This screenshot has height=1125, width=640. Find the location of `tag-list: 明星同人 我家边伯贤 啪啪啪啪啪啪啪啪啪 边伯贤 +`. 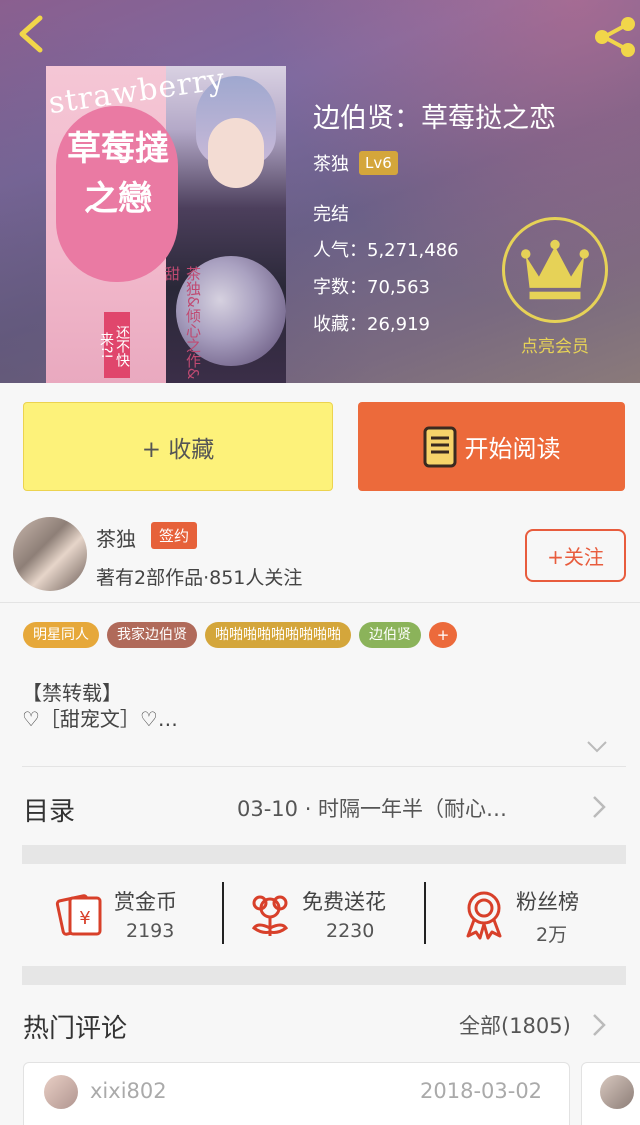

tag-list: 明星同人 我家边伯贤 啪啪啪啪啪啪啪啪啪 边伯贤 + is located at coordinates (240, 635).